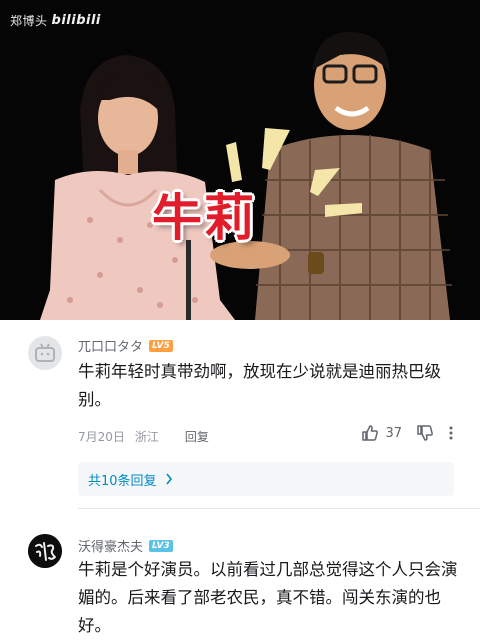 The height and width of the screenshot is (640, 480). Describe the element at coordinates (204, 218) in the screenshot. I see `video-caption: 牛莉` at that location.